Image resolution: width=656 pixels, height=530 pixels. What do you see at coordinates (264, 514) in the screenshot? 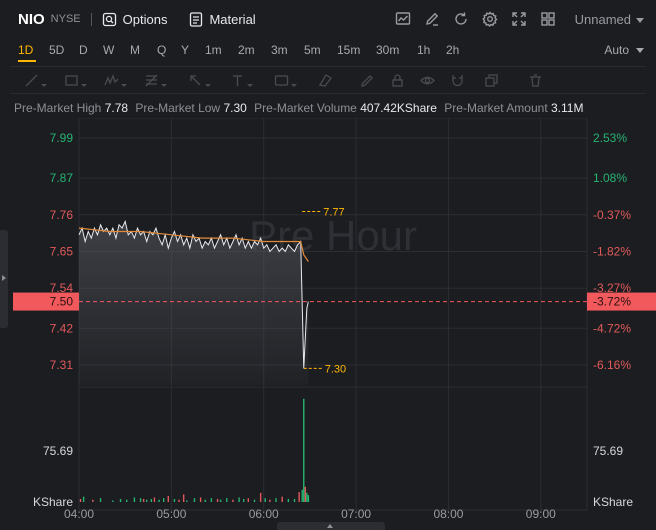
I see `time-axis-label: 06:00` at bounding box center [264, 514].